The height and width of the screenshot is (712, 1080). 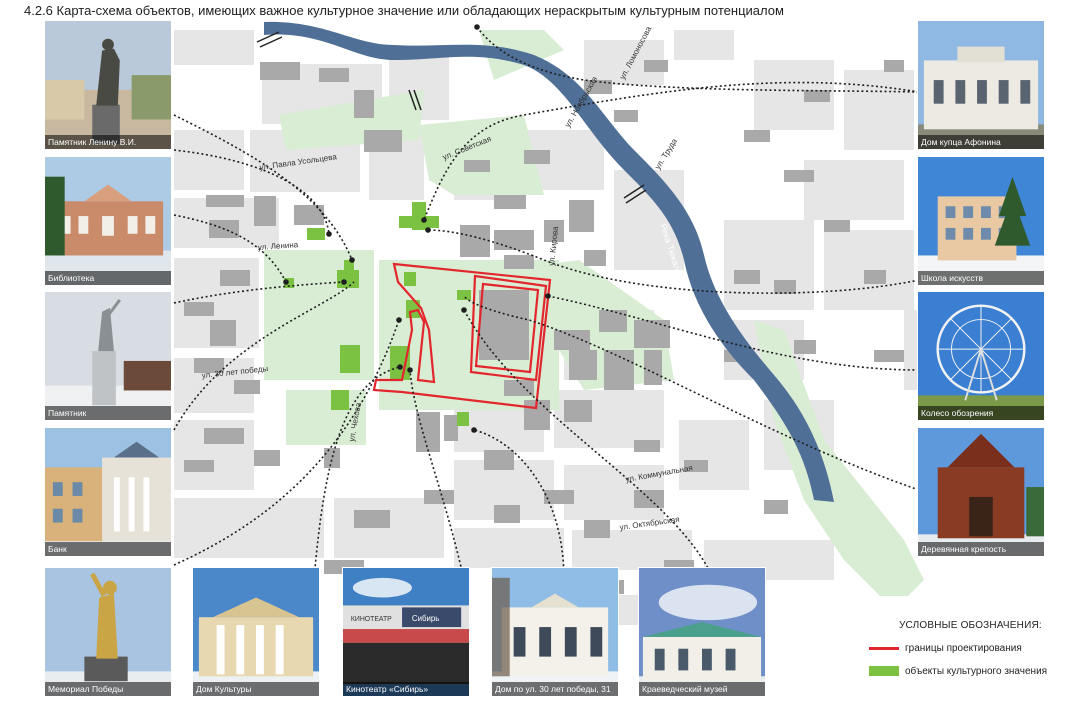 What do you see at coordinates (884, 671) in the screenshot?
I see `culture-swatch` at bounding box center [884, 671].